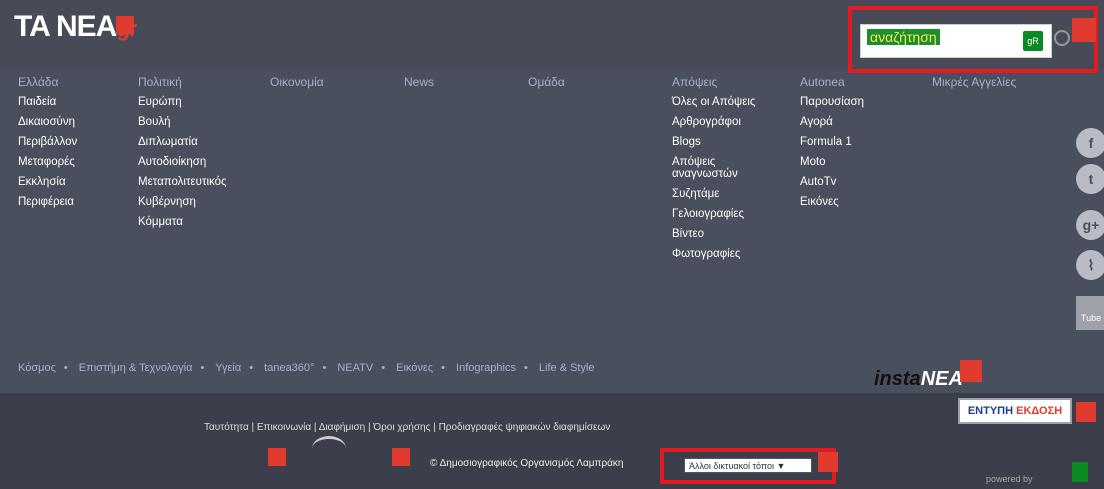 Image resolution: width=1104 pixels, height=489 pixels. I want to click on nav-item: Συζητάμε, so click(713, 194).